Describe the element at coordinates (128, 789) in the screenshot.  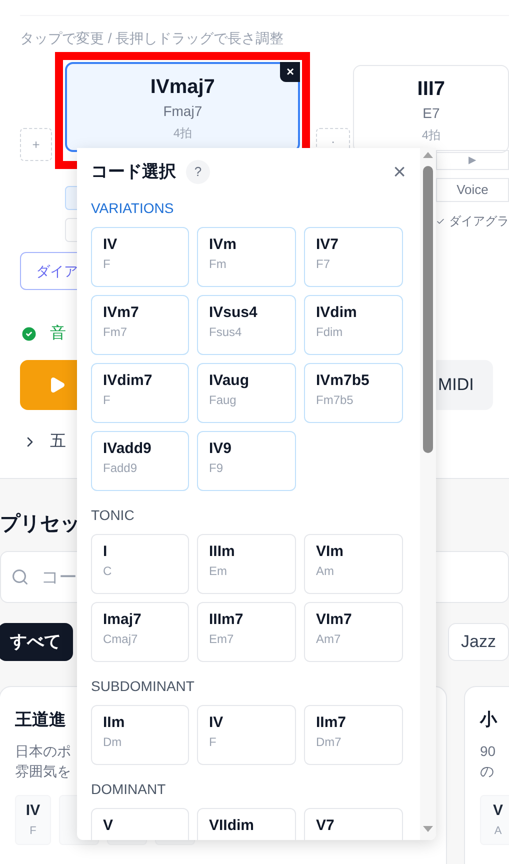
I see `section-heading: DOMINANT` at that location.